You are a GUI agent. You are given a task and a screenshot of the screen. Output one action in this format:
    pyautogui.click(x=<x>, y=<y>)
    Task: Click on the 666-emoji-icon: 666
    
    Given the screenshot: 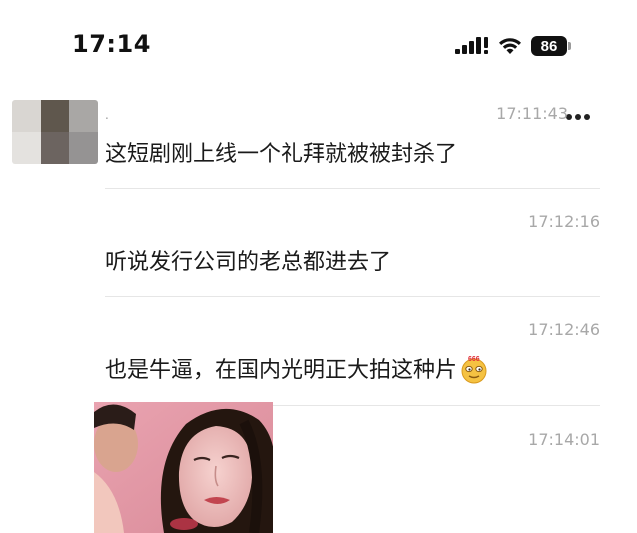 What is the action you would take?
    pyautogui.click(x=474, y=369)
    